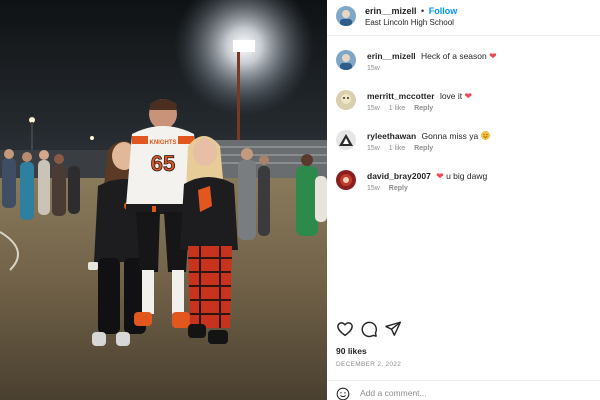  I want to click on paper-plane-icon, so click(393, 328).